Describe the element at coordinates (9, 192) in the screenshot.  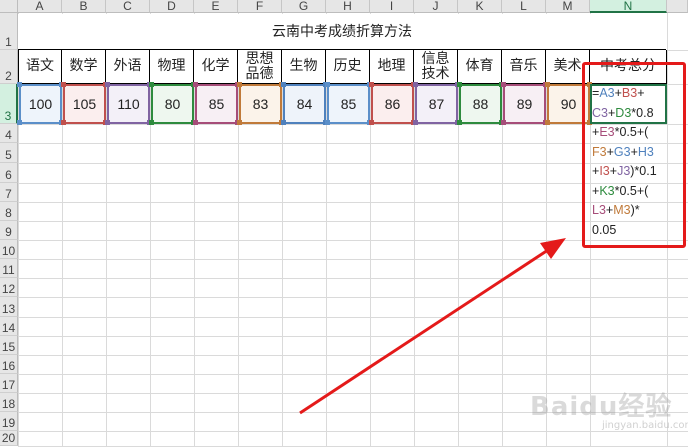
I see `row-header-7: 7` at that location.